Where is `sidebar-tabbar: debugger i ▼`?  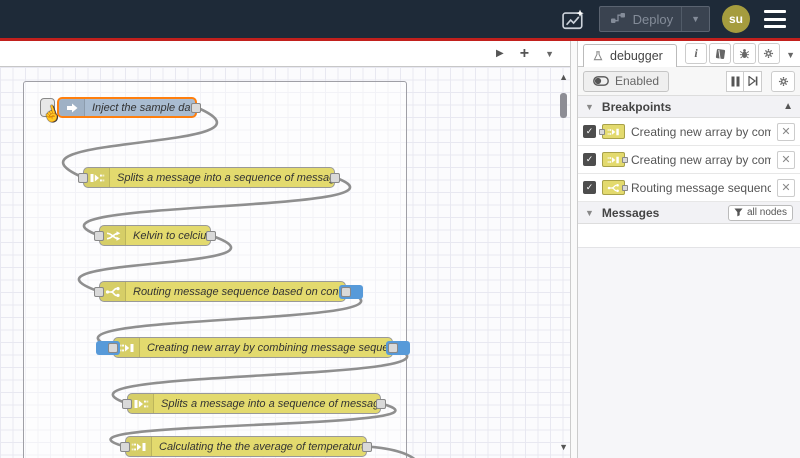
sidebar-tabbar: debugger i ▼ is located at coordinates (689, 54).